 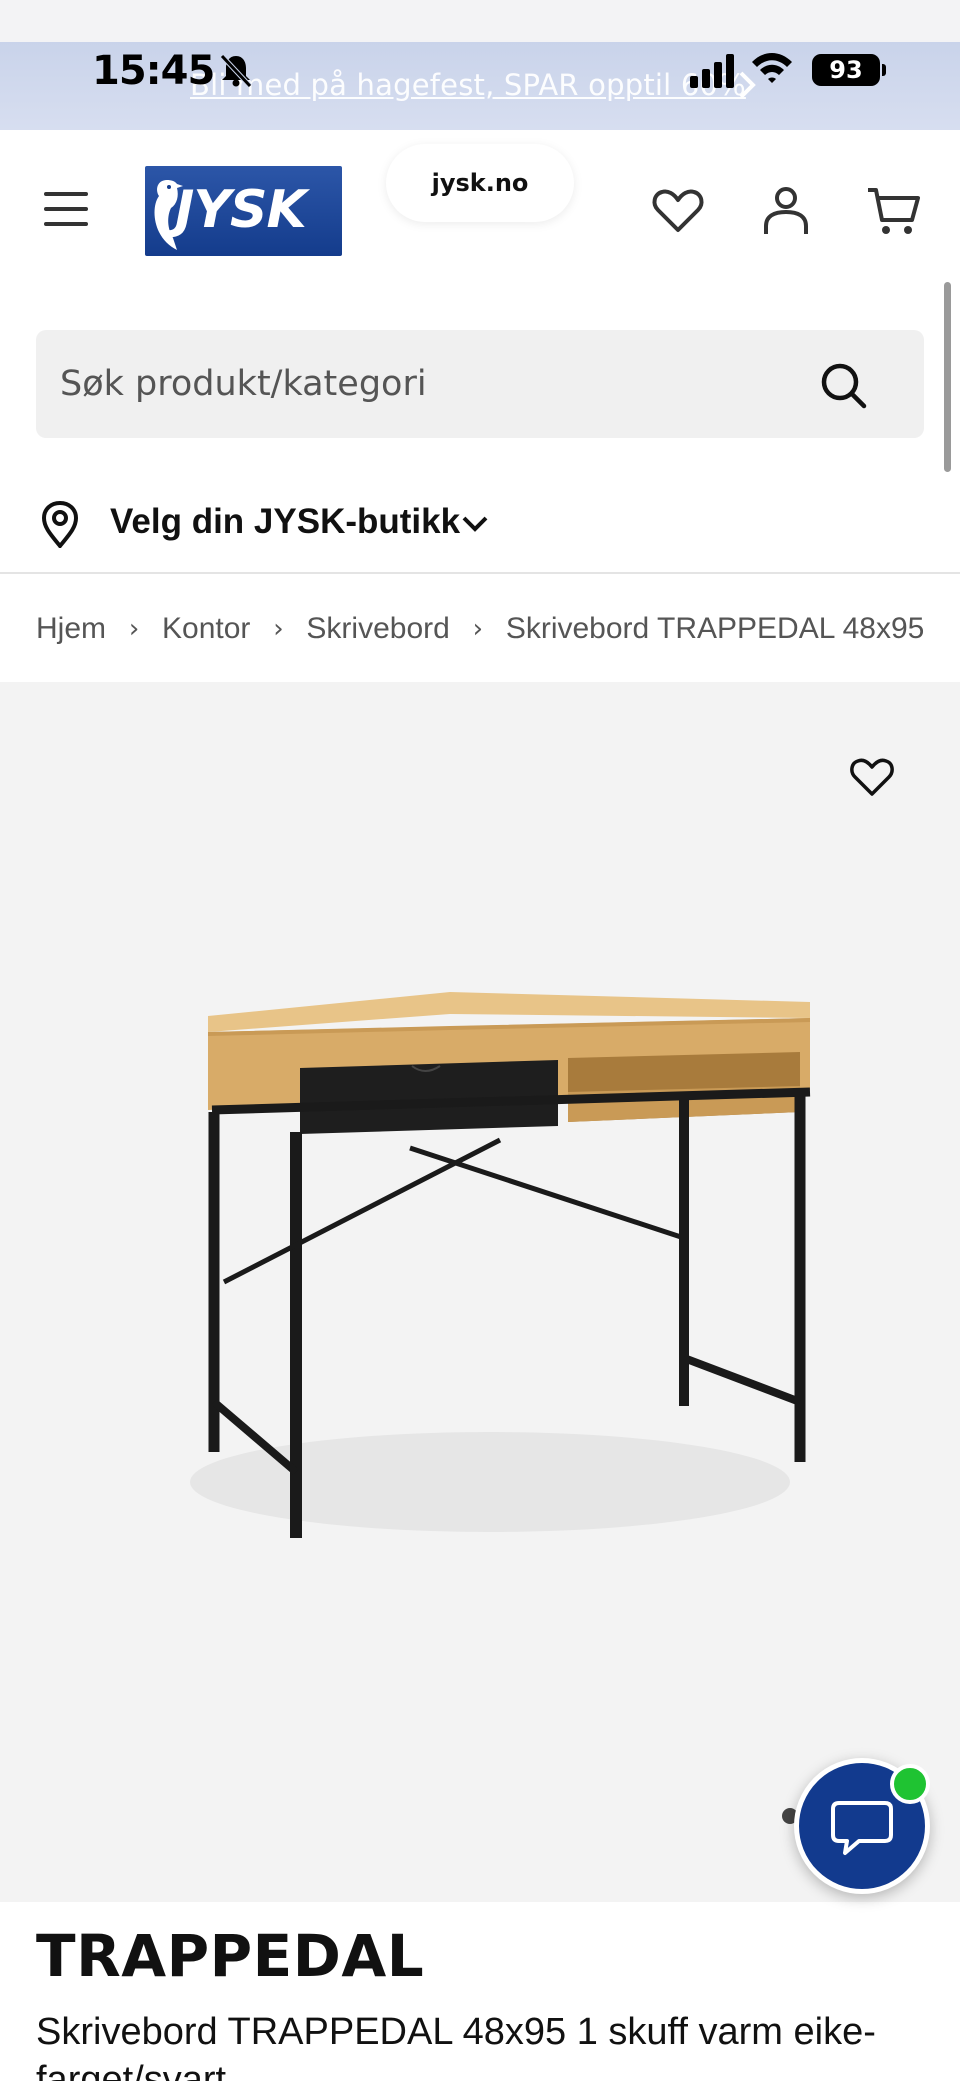 I want to click on search-input, so click(x=440, y=384).